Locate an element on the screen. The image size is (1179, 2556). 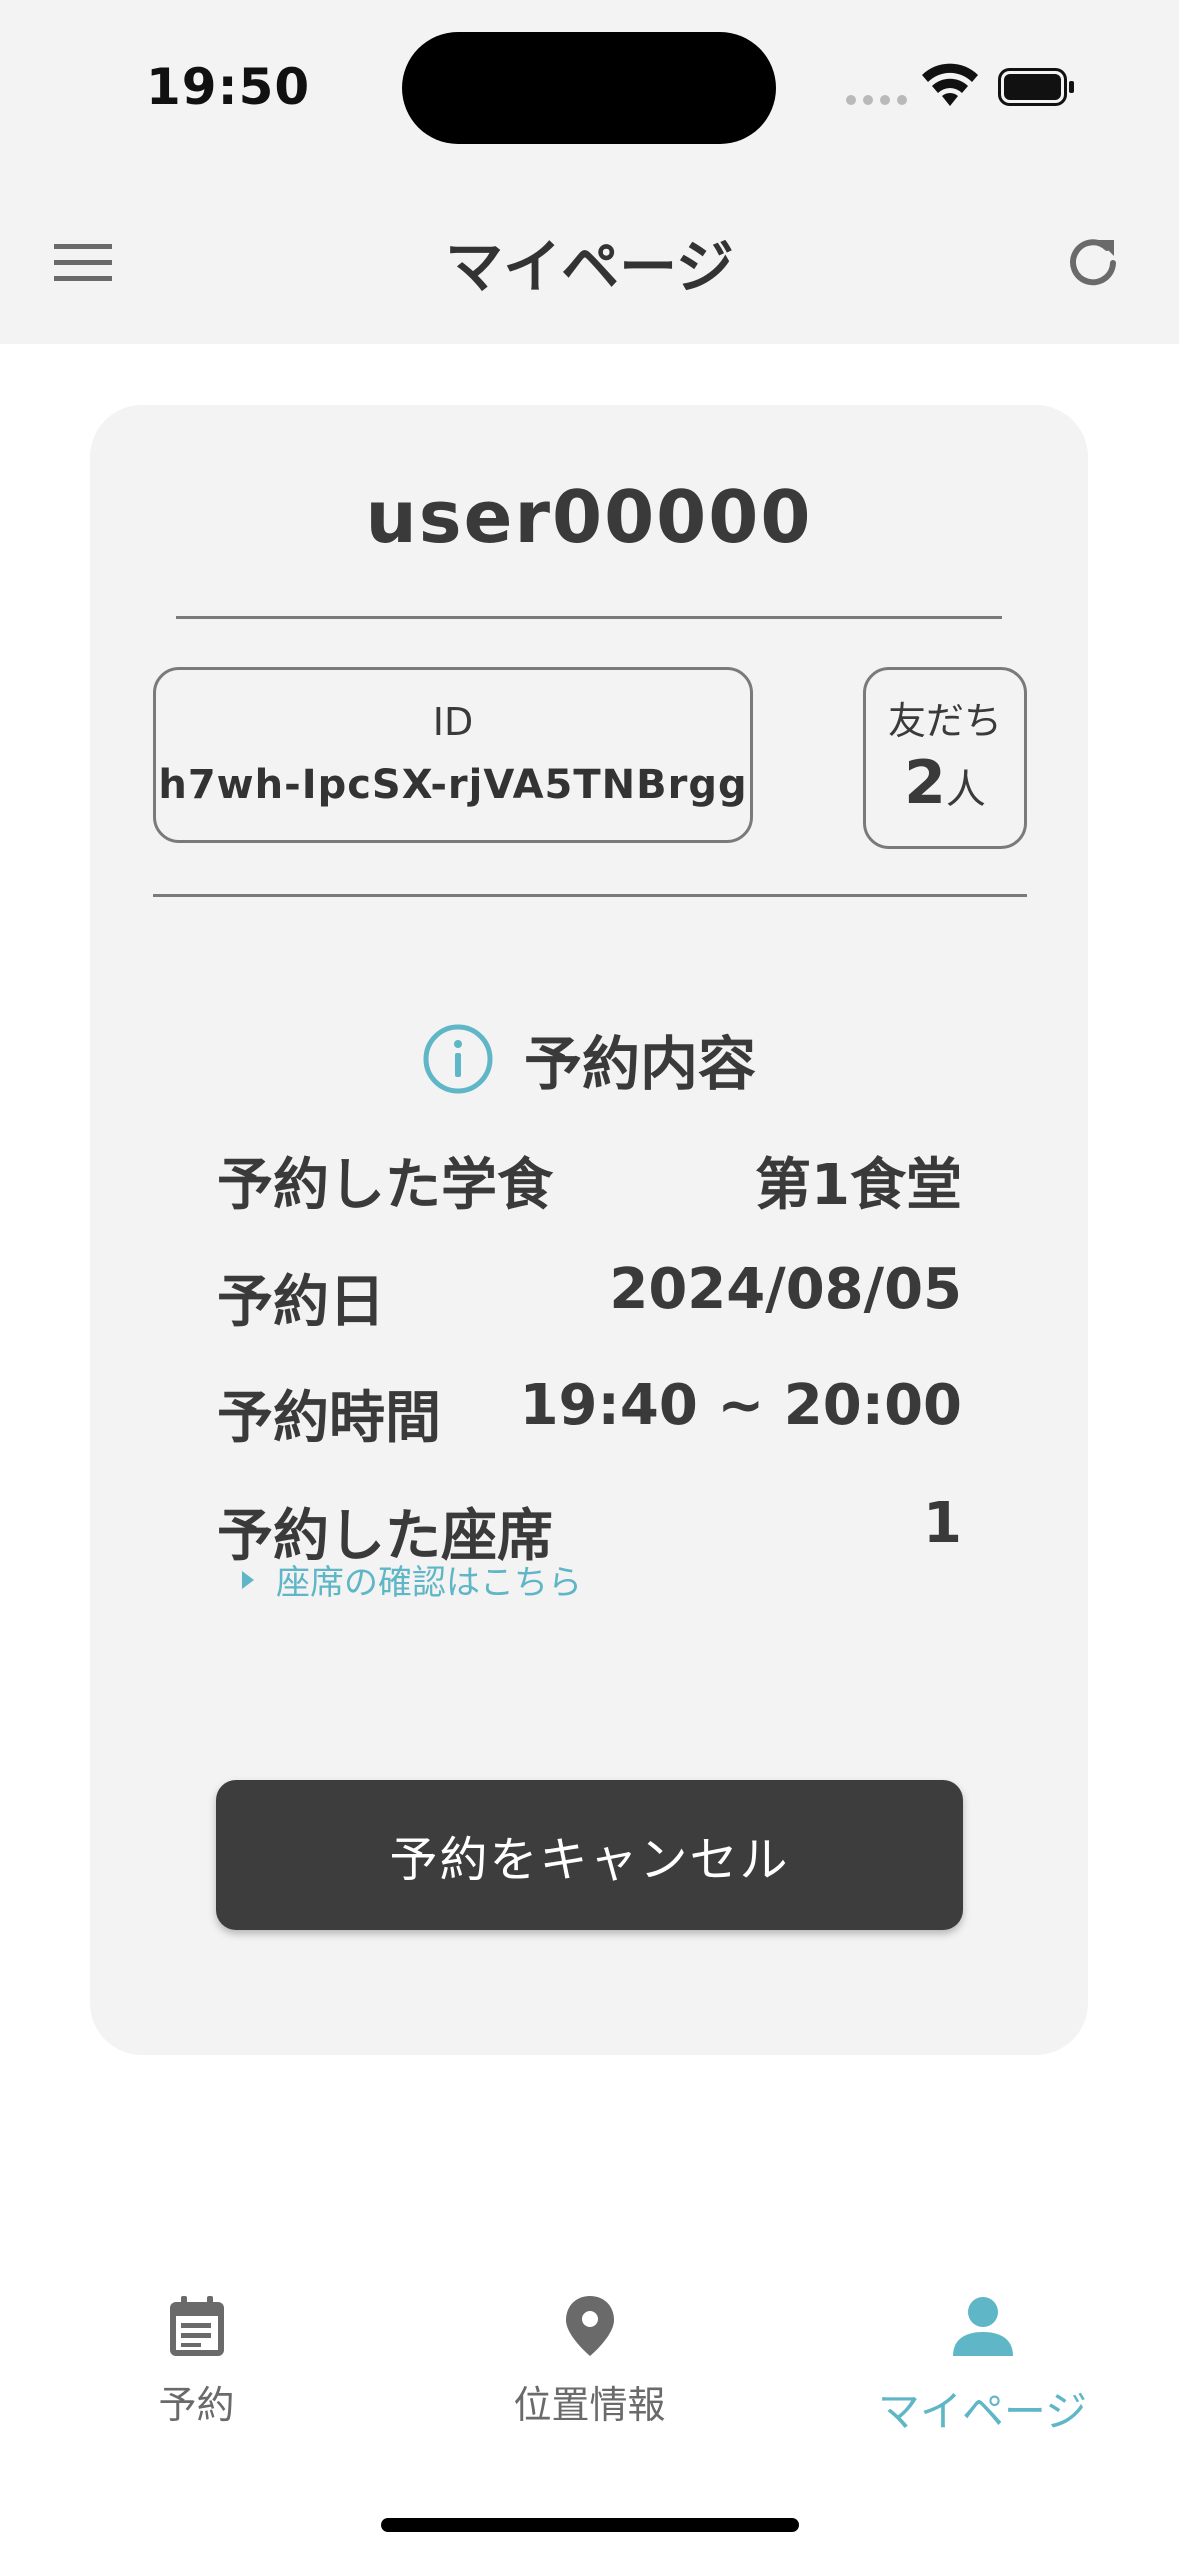
status-time: 19:50 is located at coordinates (228, 87).